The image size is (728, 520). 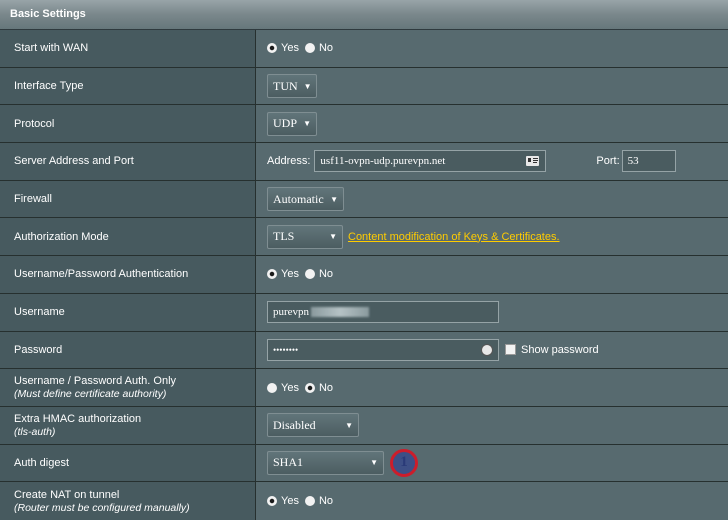 What do you see at coordinates (283, 501) in the screenshot?
I see `radio-nat-yes: Yes` at bounding box center [283, 501].